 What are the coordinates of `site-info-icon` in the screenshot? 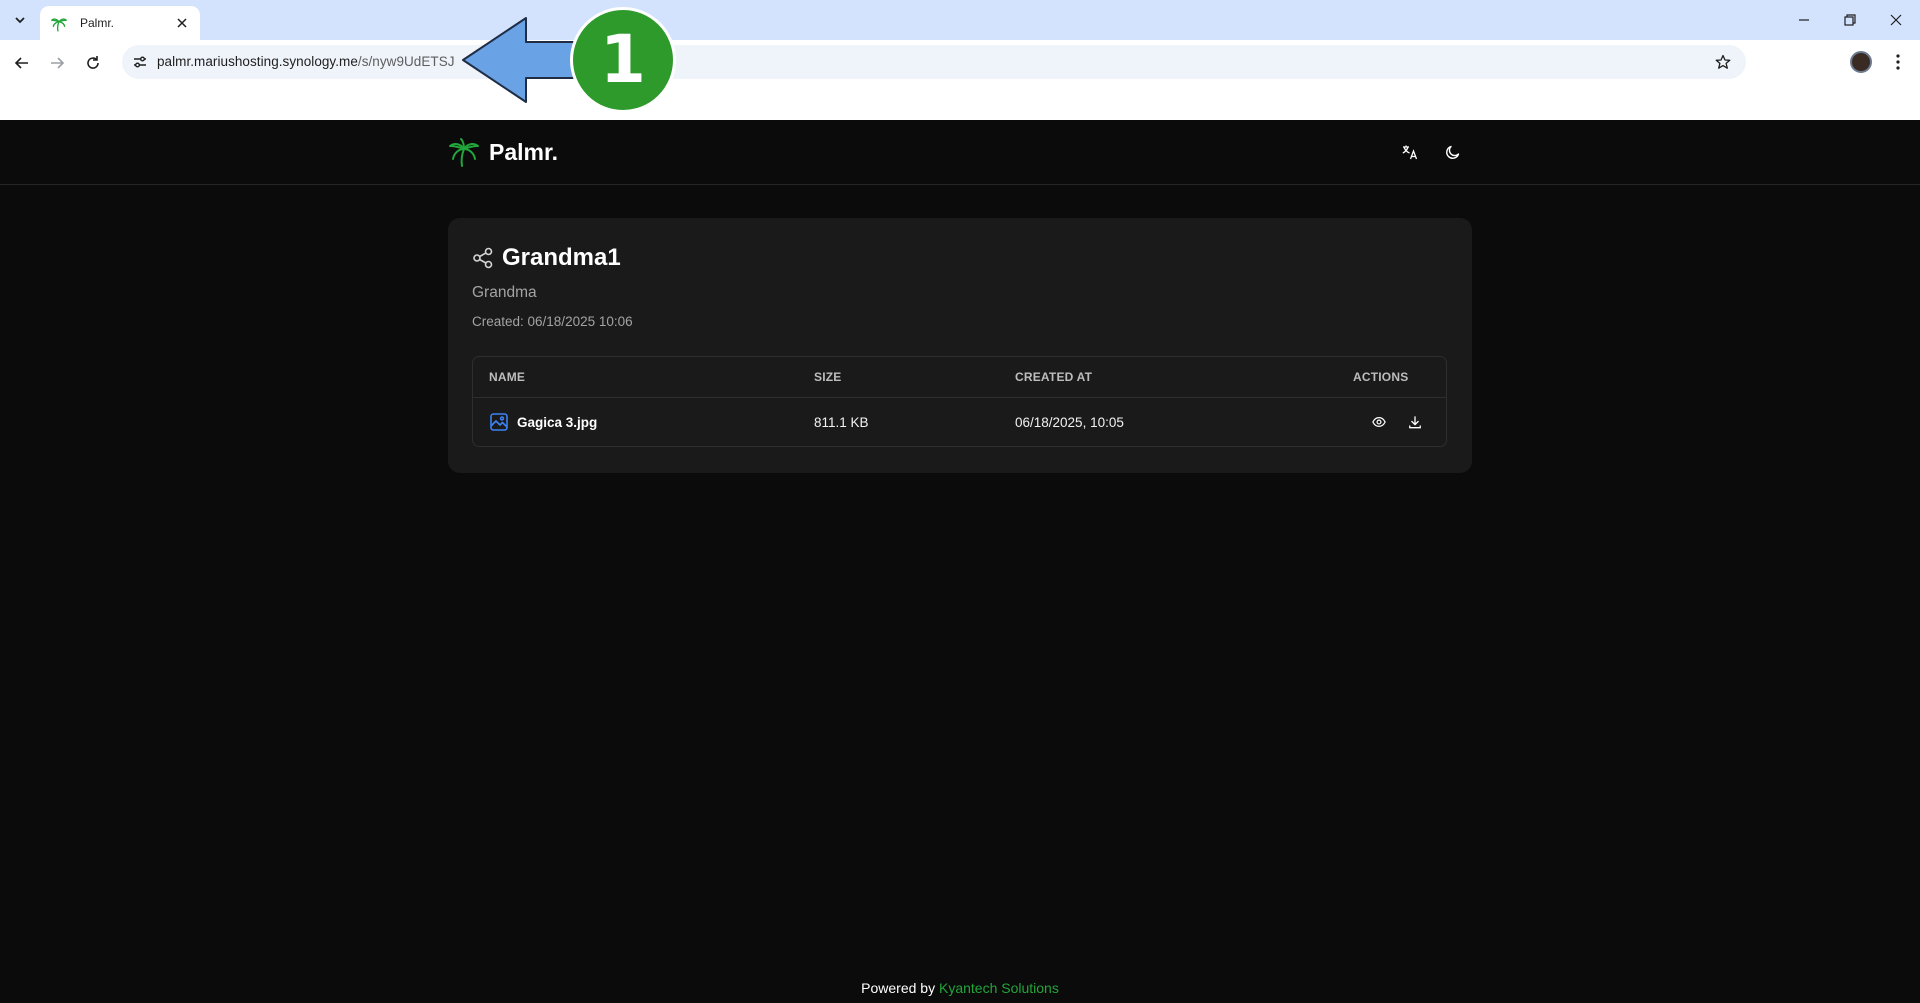 It's located at (140, 62).